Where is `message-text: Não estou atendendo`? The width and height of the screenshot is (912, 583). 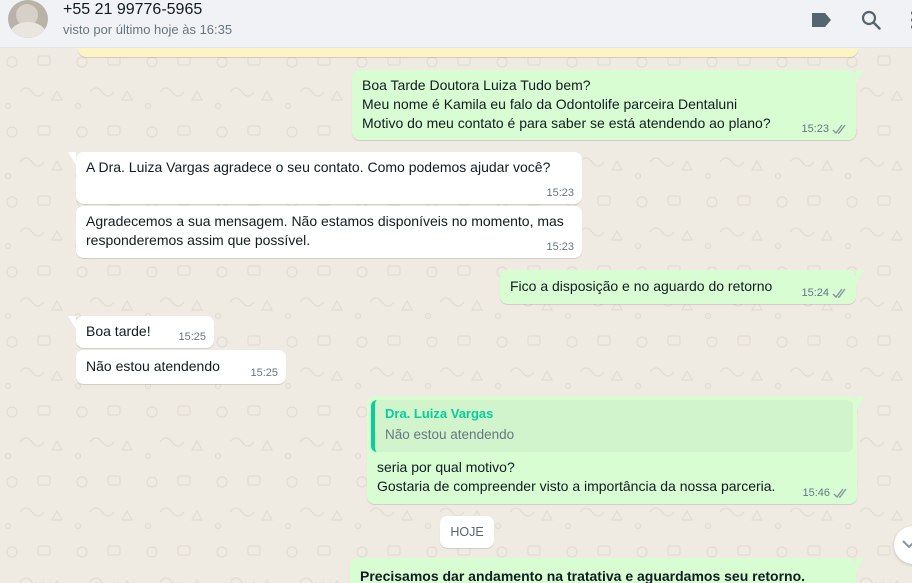
message-text: Não estou atendendo is located at coordinates (153, 366).